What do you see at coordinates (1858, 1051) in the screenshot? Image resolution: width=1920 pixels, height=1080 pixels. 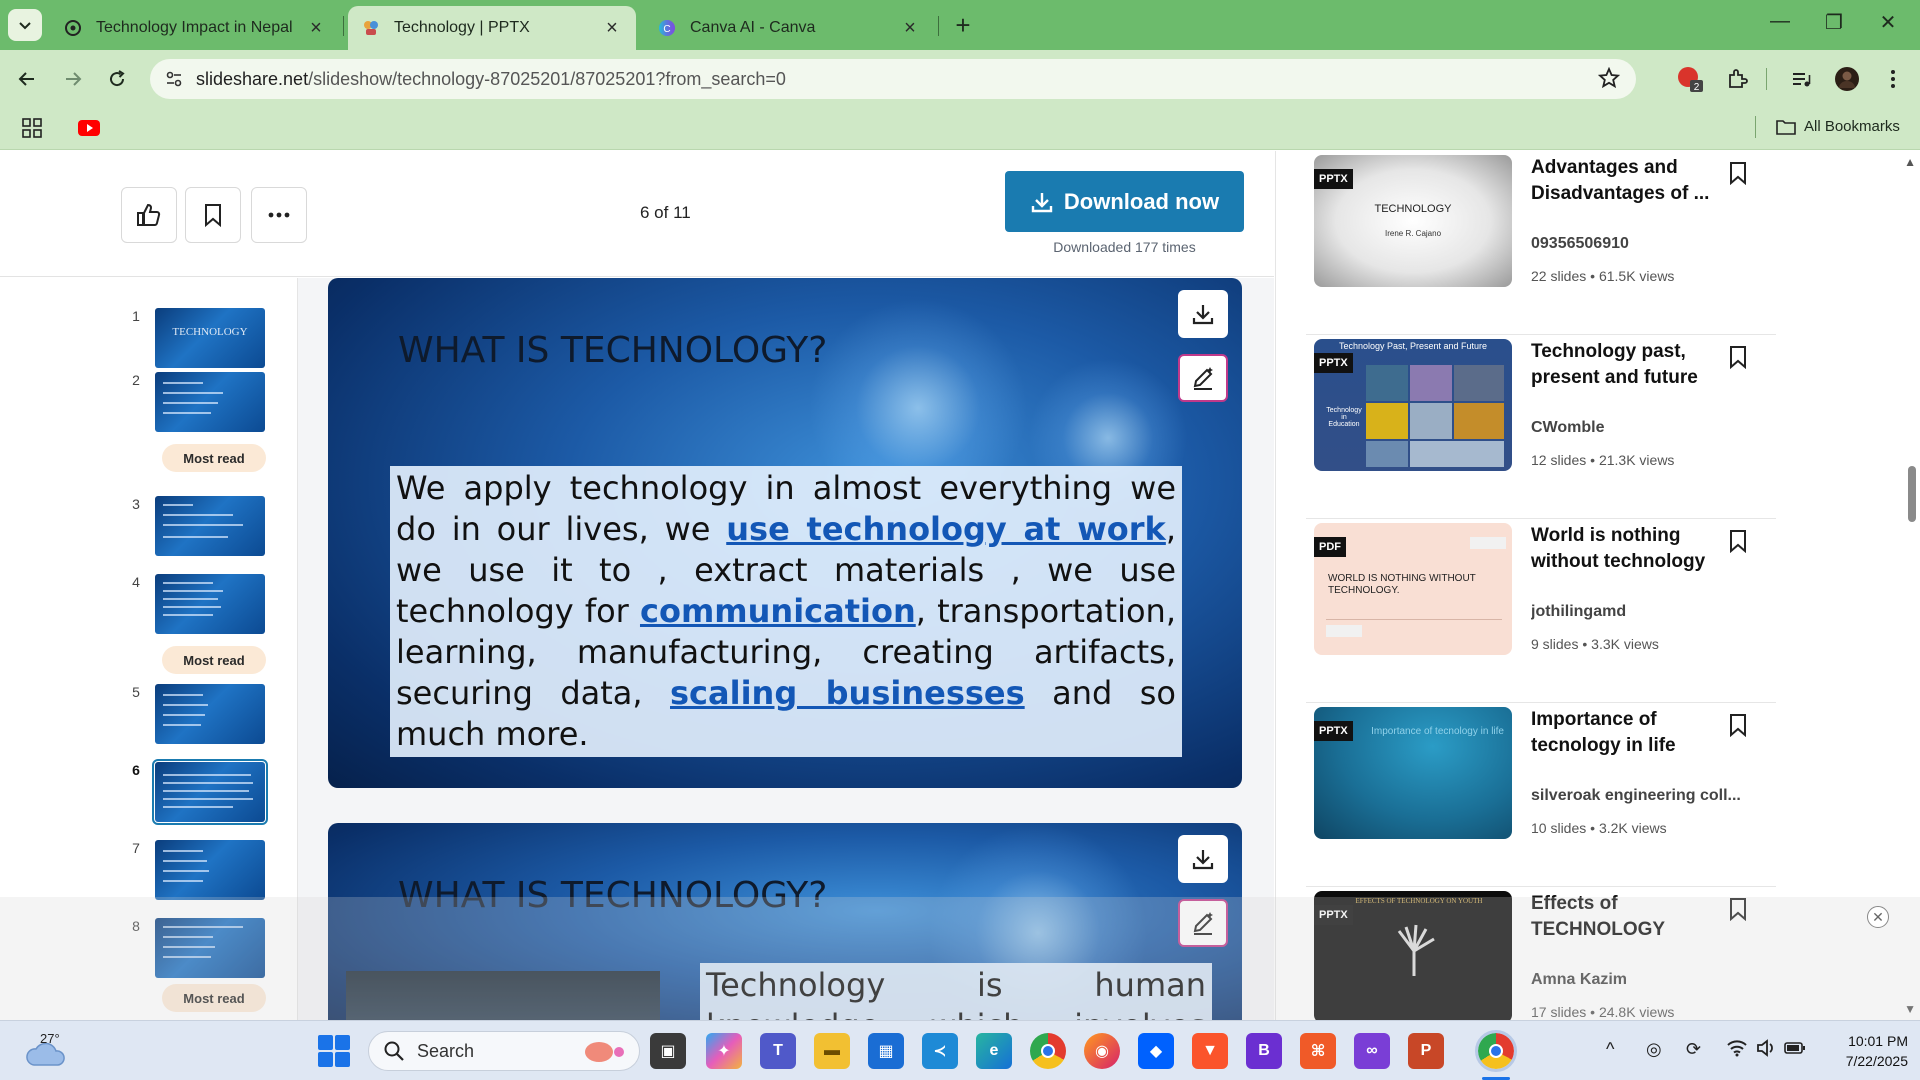 I see `system-clock: 10:01 PM 7/22/2025` at bounding box center [1858, 1051].